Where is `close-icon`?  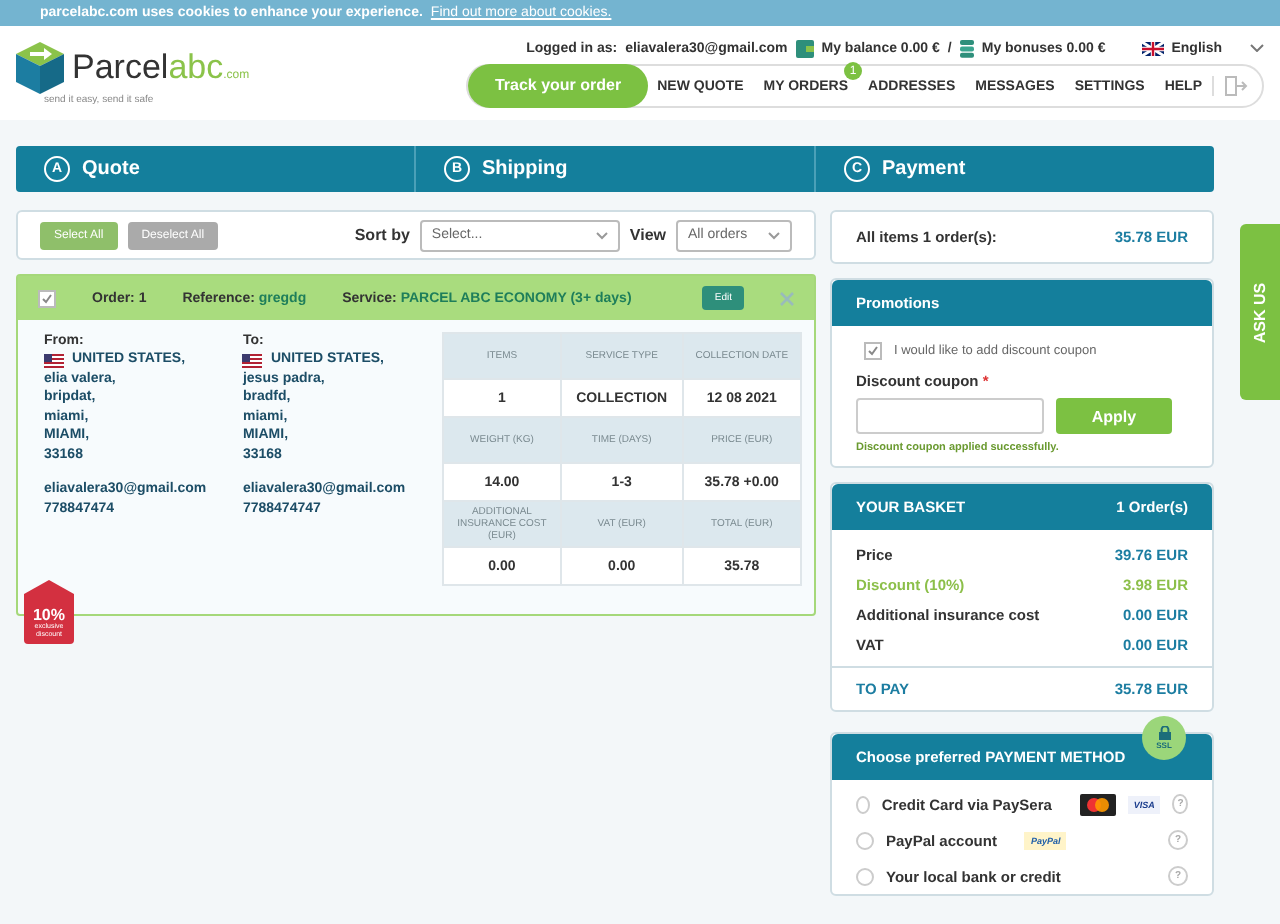 close-icon is located at coordinates (787, 298).